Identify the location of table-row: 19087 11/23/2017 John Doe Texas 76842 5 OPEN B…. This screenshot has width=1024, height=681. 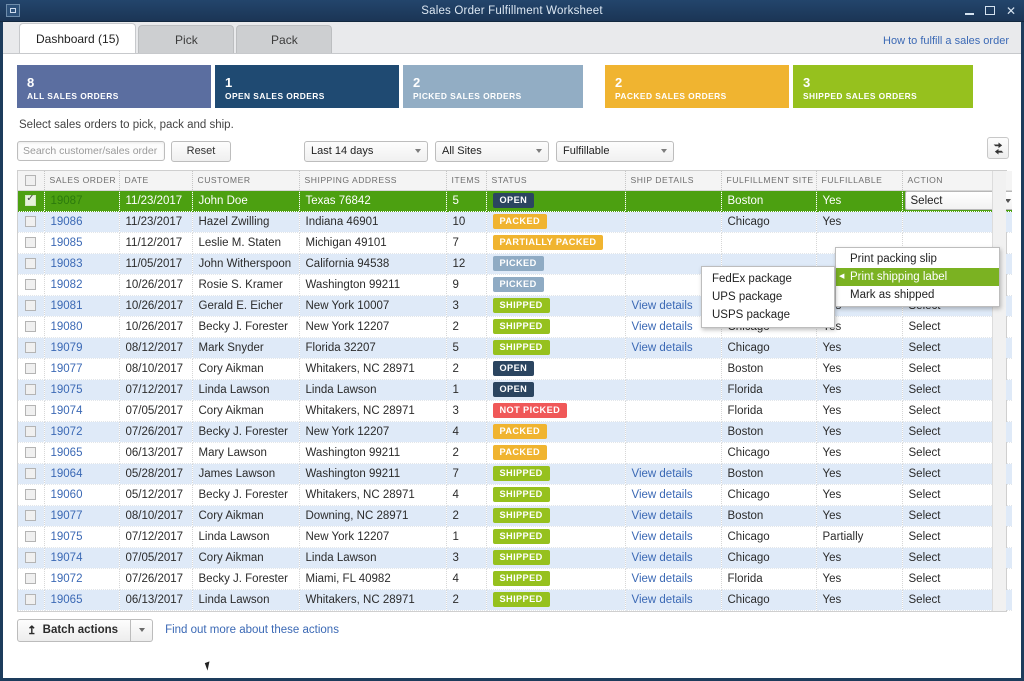
(515, 201).